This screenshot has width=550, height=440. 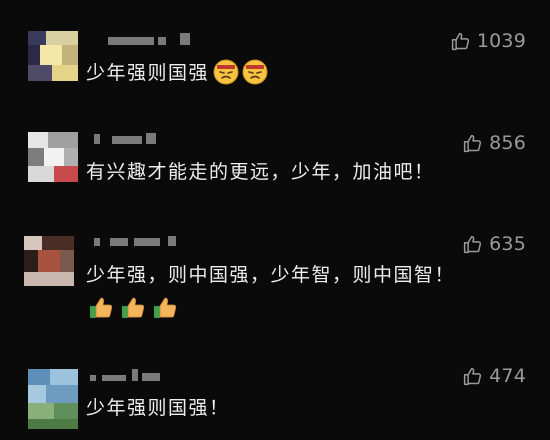 I want to click on comment-text-content: 少年强，则中国强，少年智，则中国智！, so click(x=271, y=275).